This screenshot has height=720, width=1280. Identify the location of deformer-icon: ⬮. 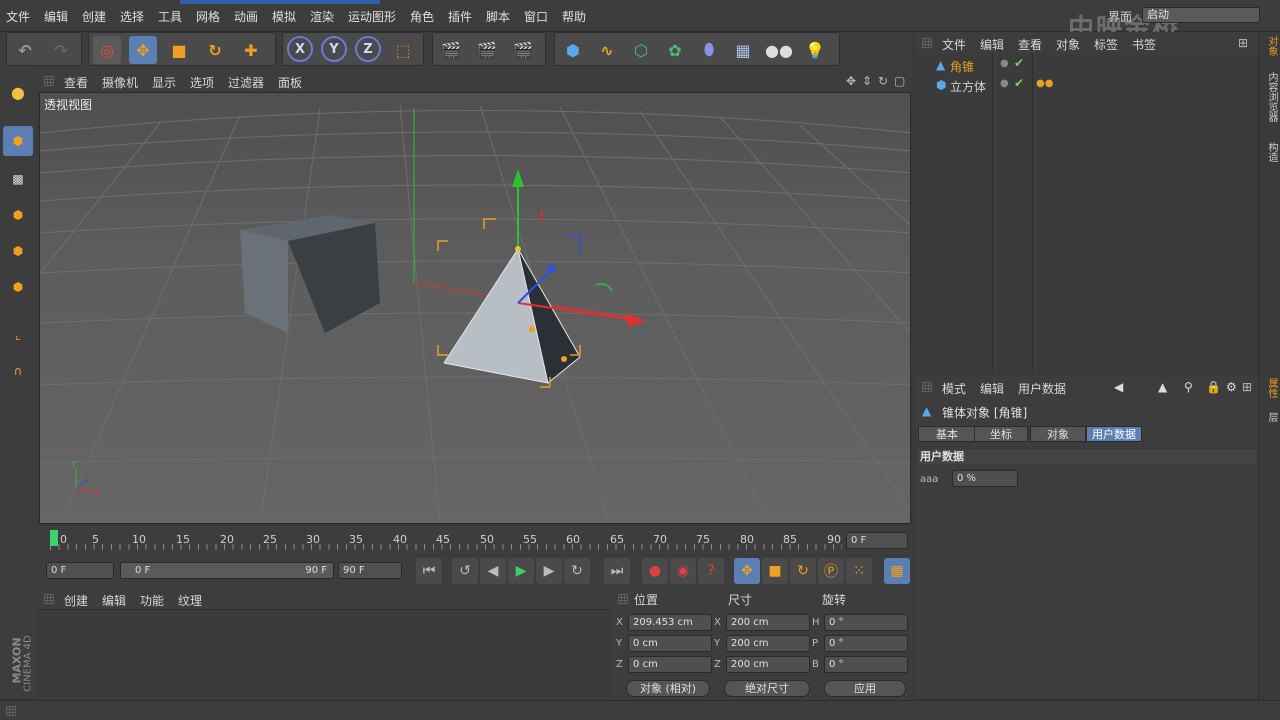
(709, 50).